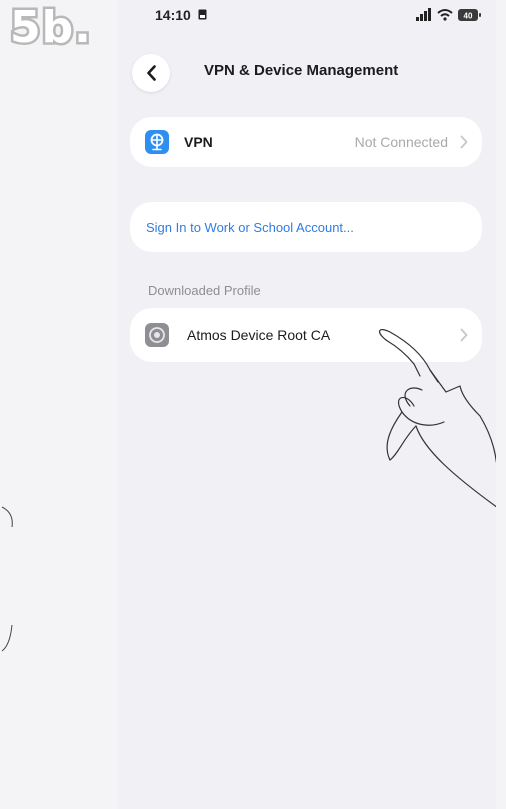 The height and width of the screenshot is (809, 506). What do you see at coordinates (301, 70) in the screenshot?
I see `page-title: VPN & Device Management` at bounding box center [301, 70].